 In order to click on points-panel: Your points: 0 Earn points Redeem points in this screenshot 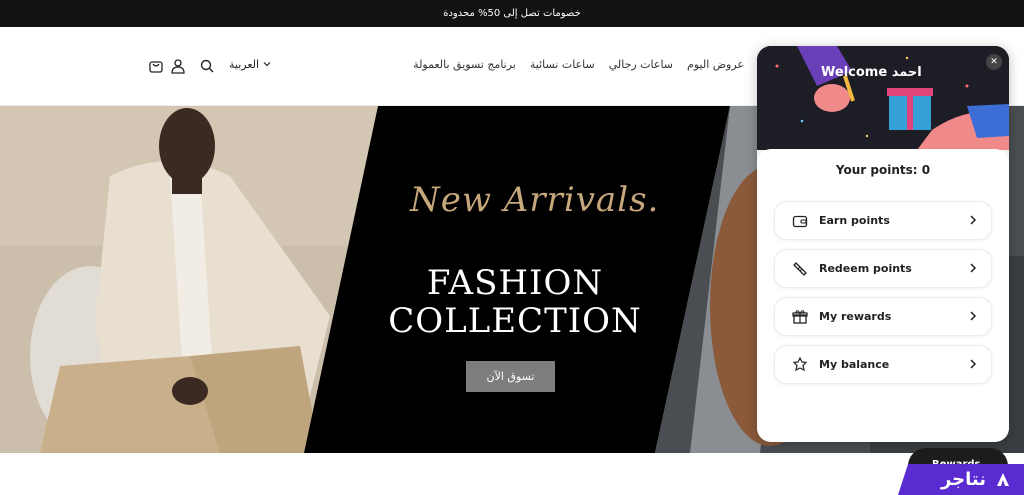, I will do `click(883, 295)`.